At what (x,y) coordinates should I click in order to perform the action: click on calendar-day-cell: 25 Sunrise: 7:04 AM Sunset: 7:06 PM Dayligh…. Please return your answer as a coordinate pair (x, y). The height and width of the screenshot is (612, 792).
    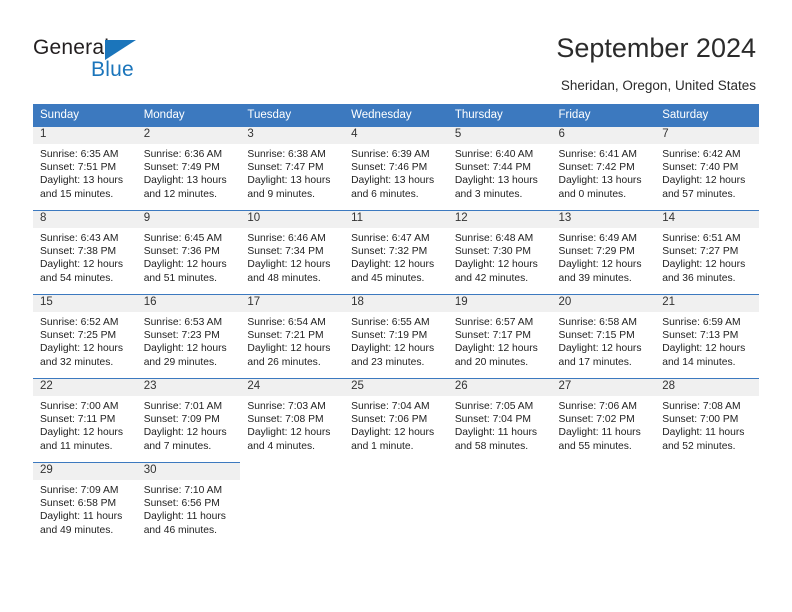
    Looking at the image, I should click on (396, 420).